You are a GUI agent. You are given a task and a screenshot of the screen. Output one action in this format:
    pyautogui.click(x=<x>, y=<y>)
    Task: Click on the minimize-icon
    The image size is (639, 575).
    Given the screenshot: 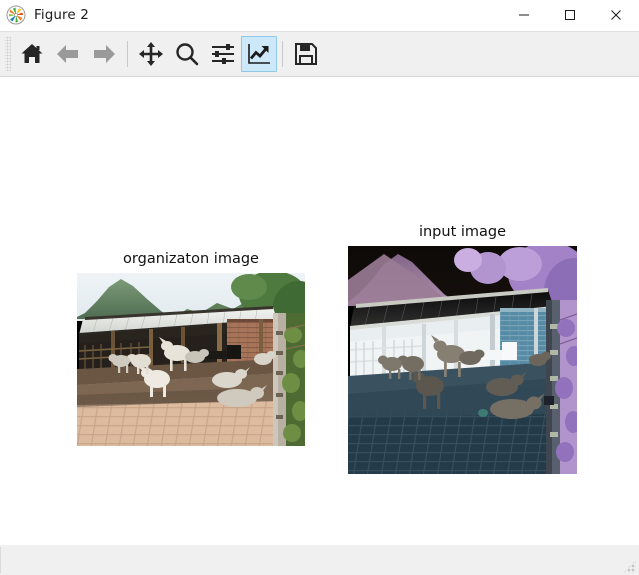 What is the action you would take?
    pyautogui.click(x=524, y=15)
    